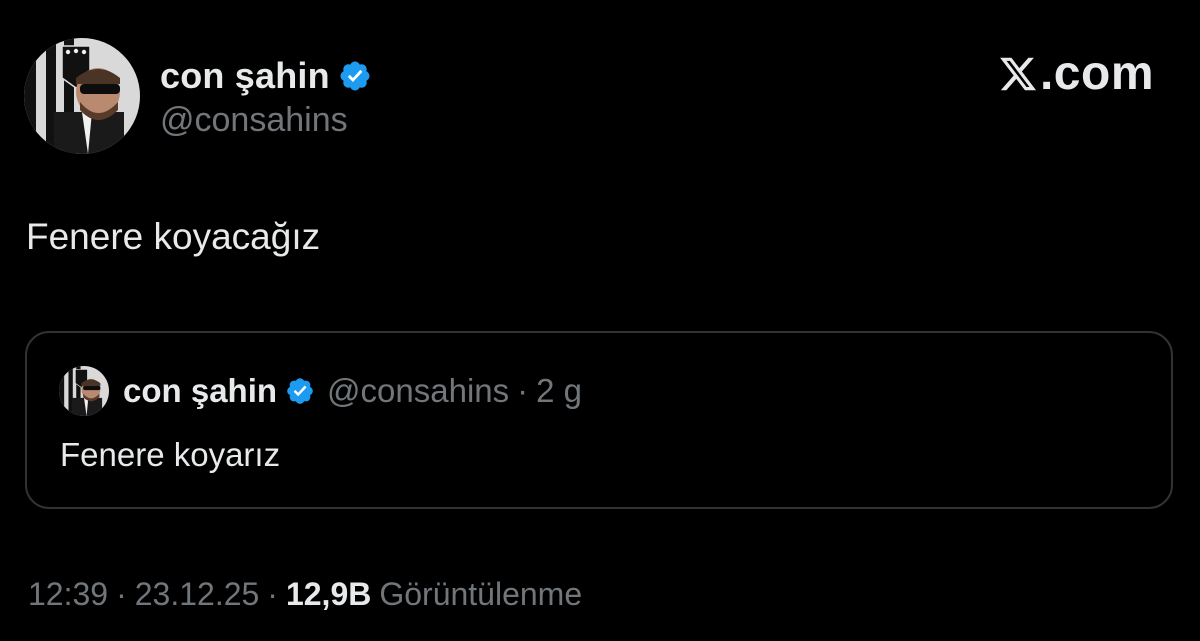 The width and height of the screenshot is (1200, 641). I want to click on views-count: 12,9B, so click(328, 594).